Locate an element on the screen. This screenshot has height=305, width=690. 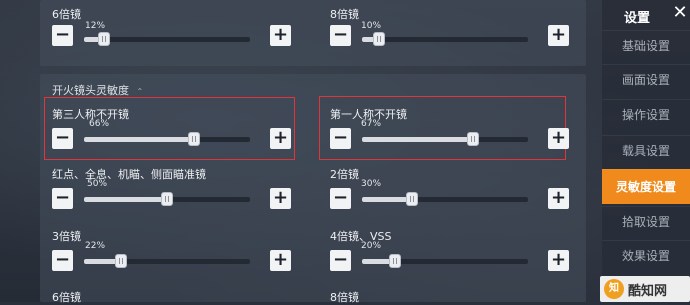
watermark: 知 酷知网 is located at coordinates (645, 289).